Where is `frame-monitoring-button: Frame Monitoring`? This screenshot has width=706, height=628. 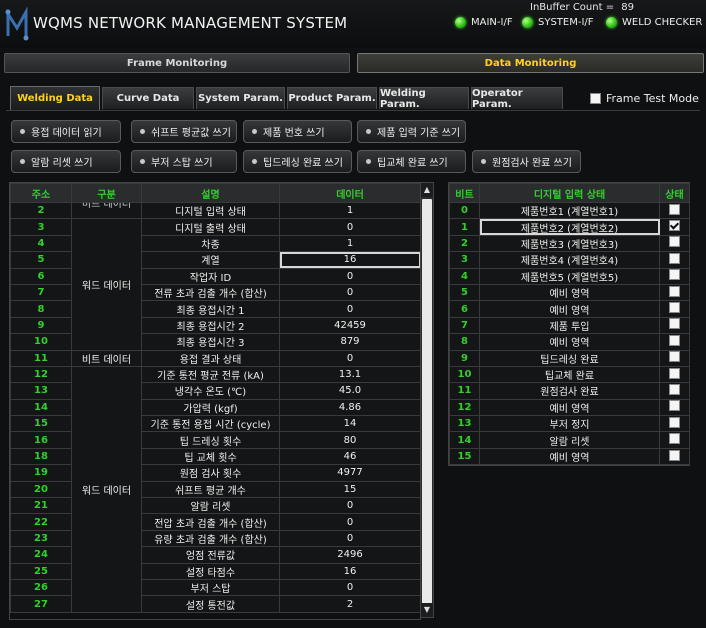 frame-monitoring-button: Frame Monitoring is located at coordinates (177, 63).